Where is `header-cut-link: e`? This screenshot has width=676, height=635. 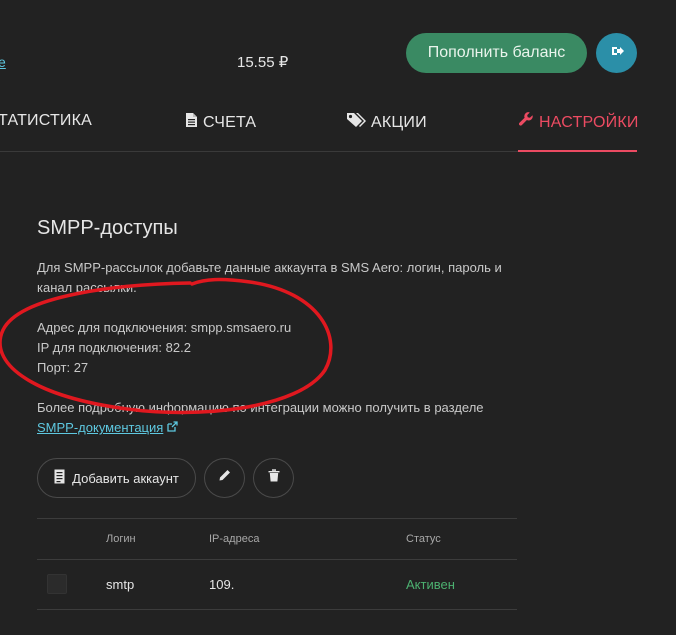 header-cut-link: e is located at coordinates (3, 62).